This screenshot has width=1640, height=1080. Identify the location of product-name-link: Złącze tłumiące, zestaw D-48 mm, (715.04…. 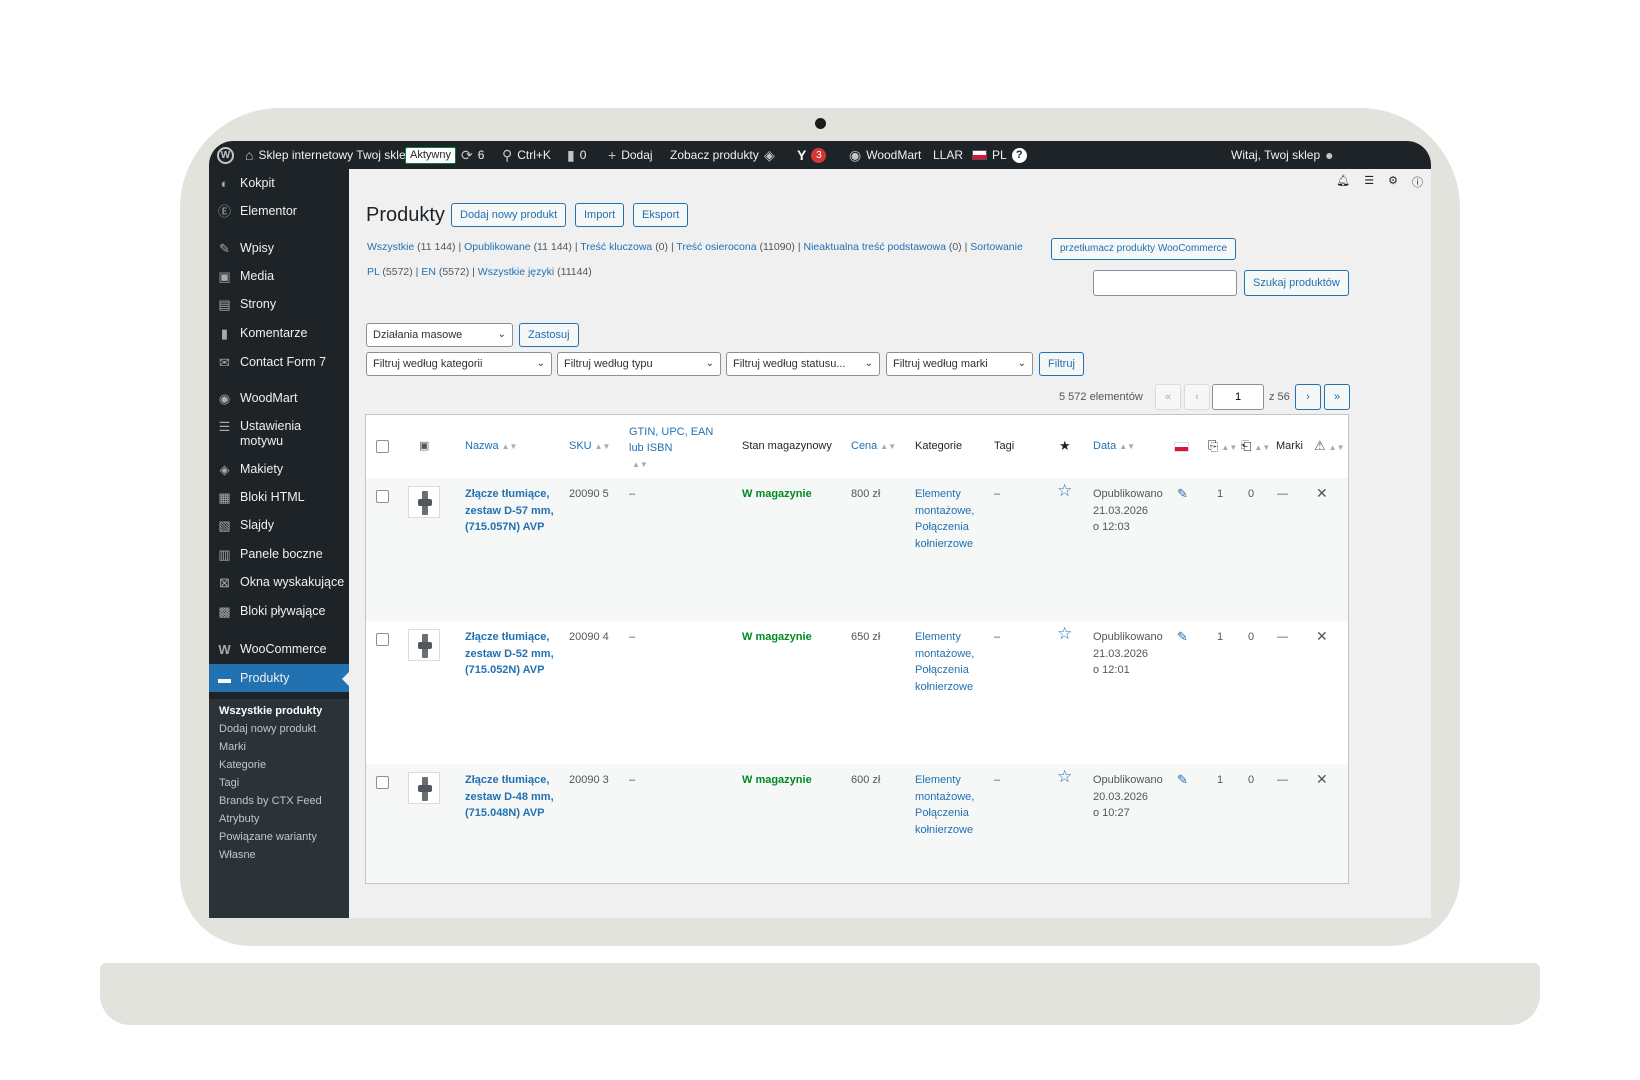
(512, 797).